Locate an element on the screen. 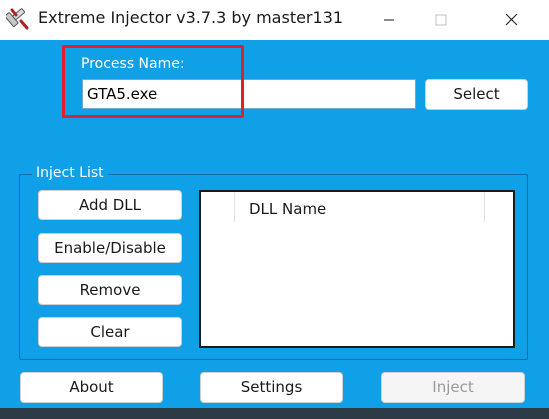 The image size is (549, 419). title-bar: Extreme Injector v3.7.3 by master131 is located at coordinates (274, 20).